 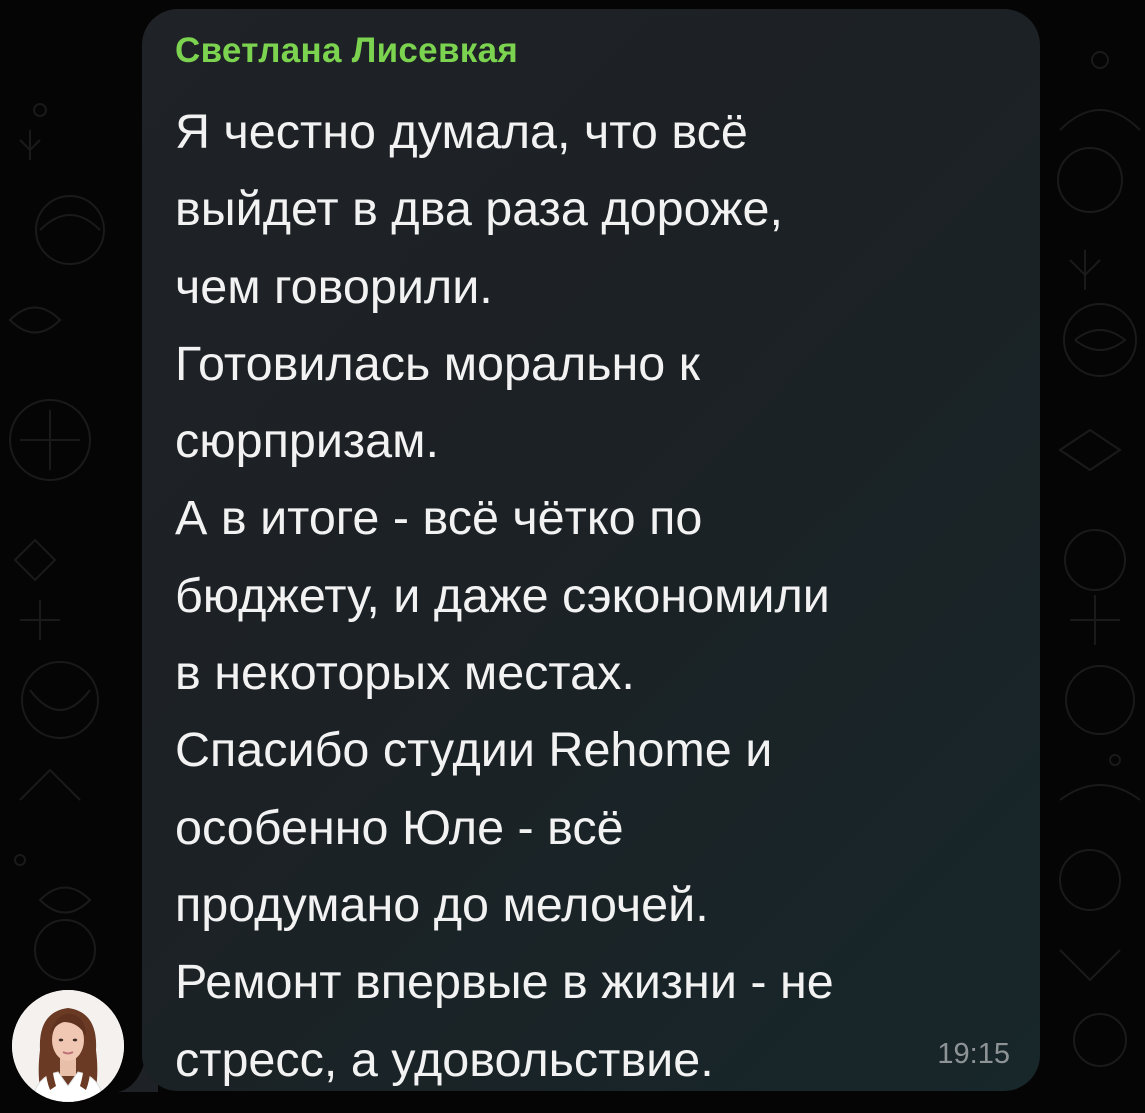 I want to click on message-line: особенно Юле - всё, so click(x=399, y=827).